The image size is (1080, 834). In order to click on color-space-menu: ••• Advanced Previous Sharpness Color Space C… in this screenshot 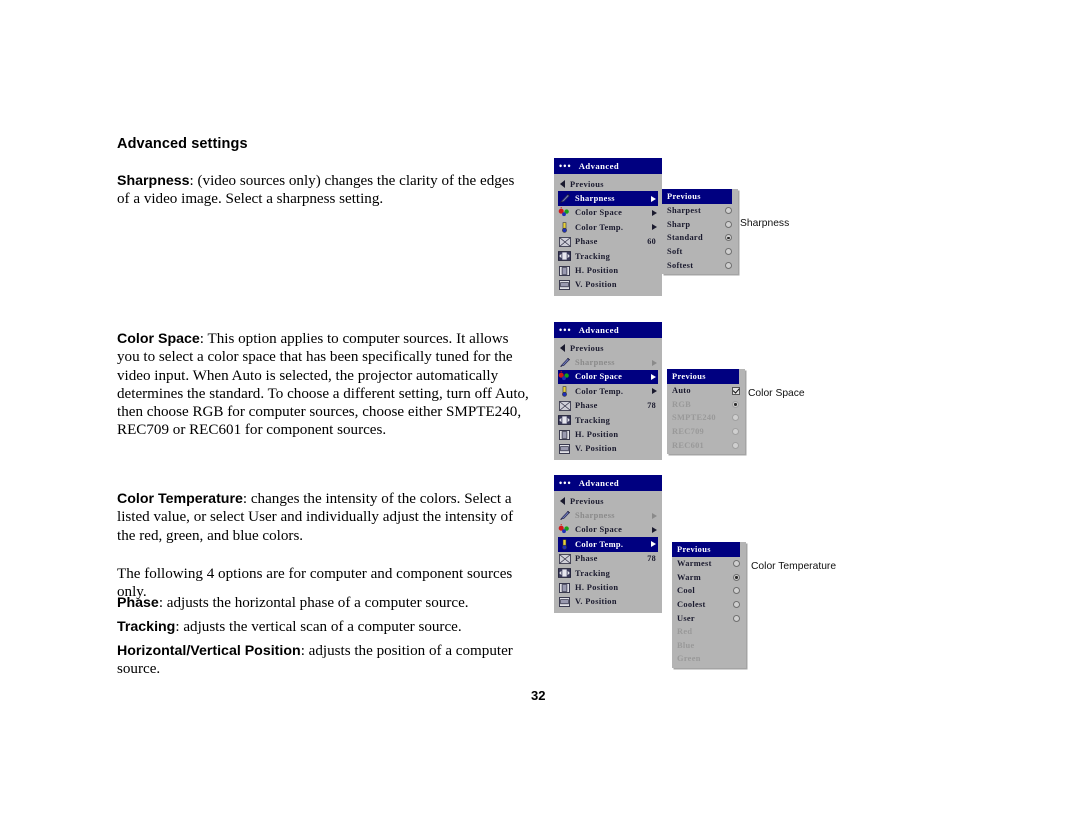, I will do `click(608, 391)`.